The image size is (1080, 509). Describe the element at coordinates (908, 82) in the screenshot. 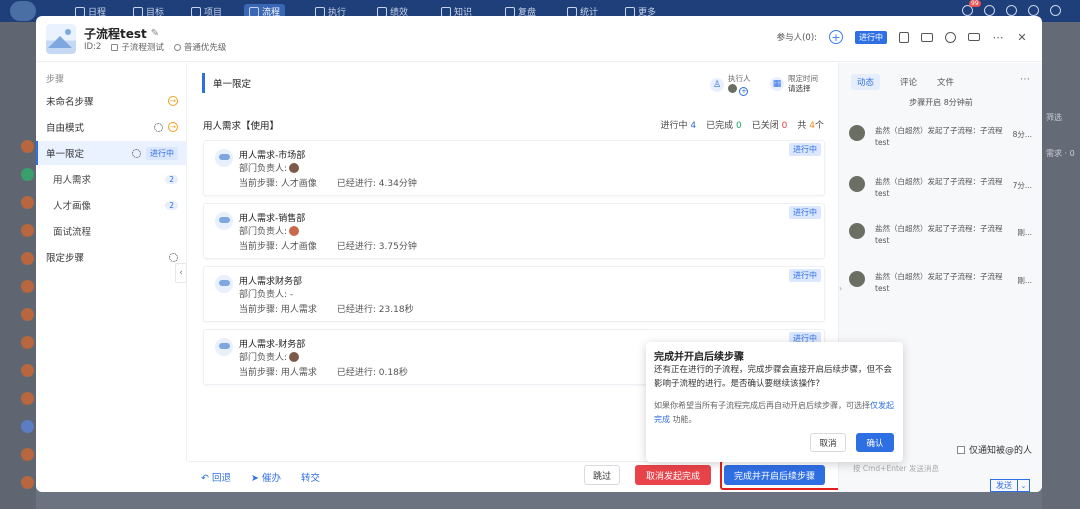

I see `tab-comments: 评论` at that location.